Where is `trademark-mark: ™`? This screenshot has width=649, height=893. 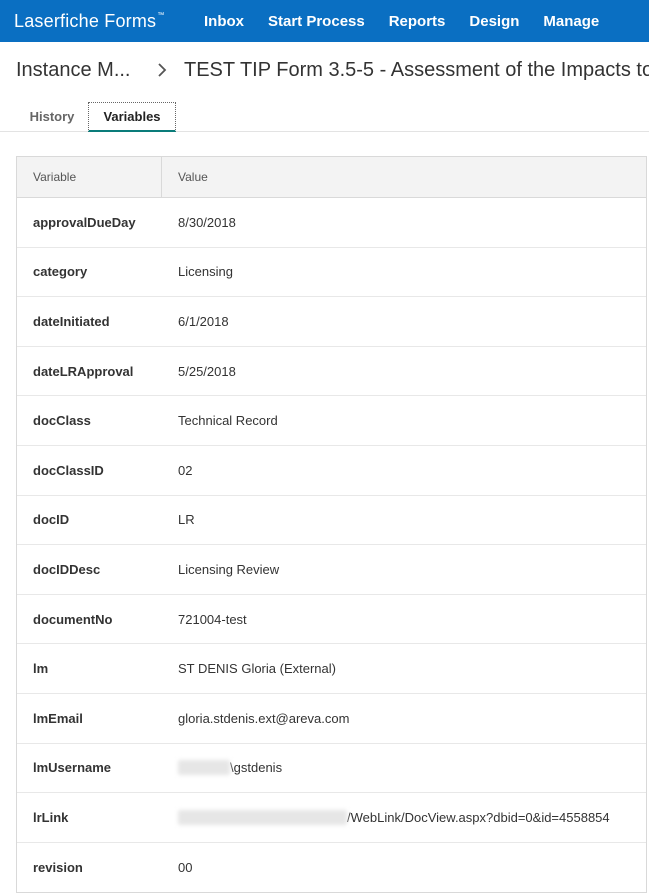
trademark-mark: ™ is located at coordinates (161, 15).